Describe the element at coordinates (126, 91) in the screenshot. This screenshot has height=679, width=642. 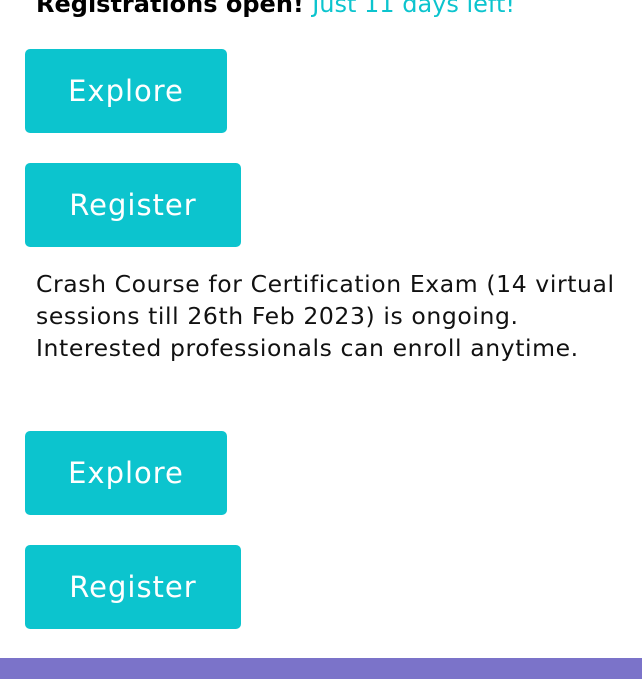
I see `explore-button: Explore` at that location.